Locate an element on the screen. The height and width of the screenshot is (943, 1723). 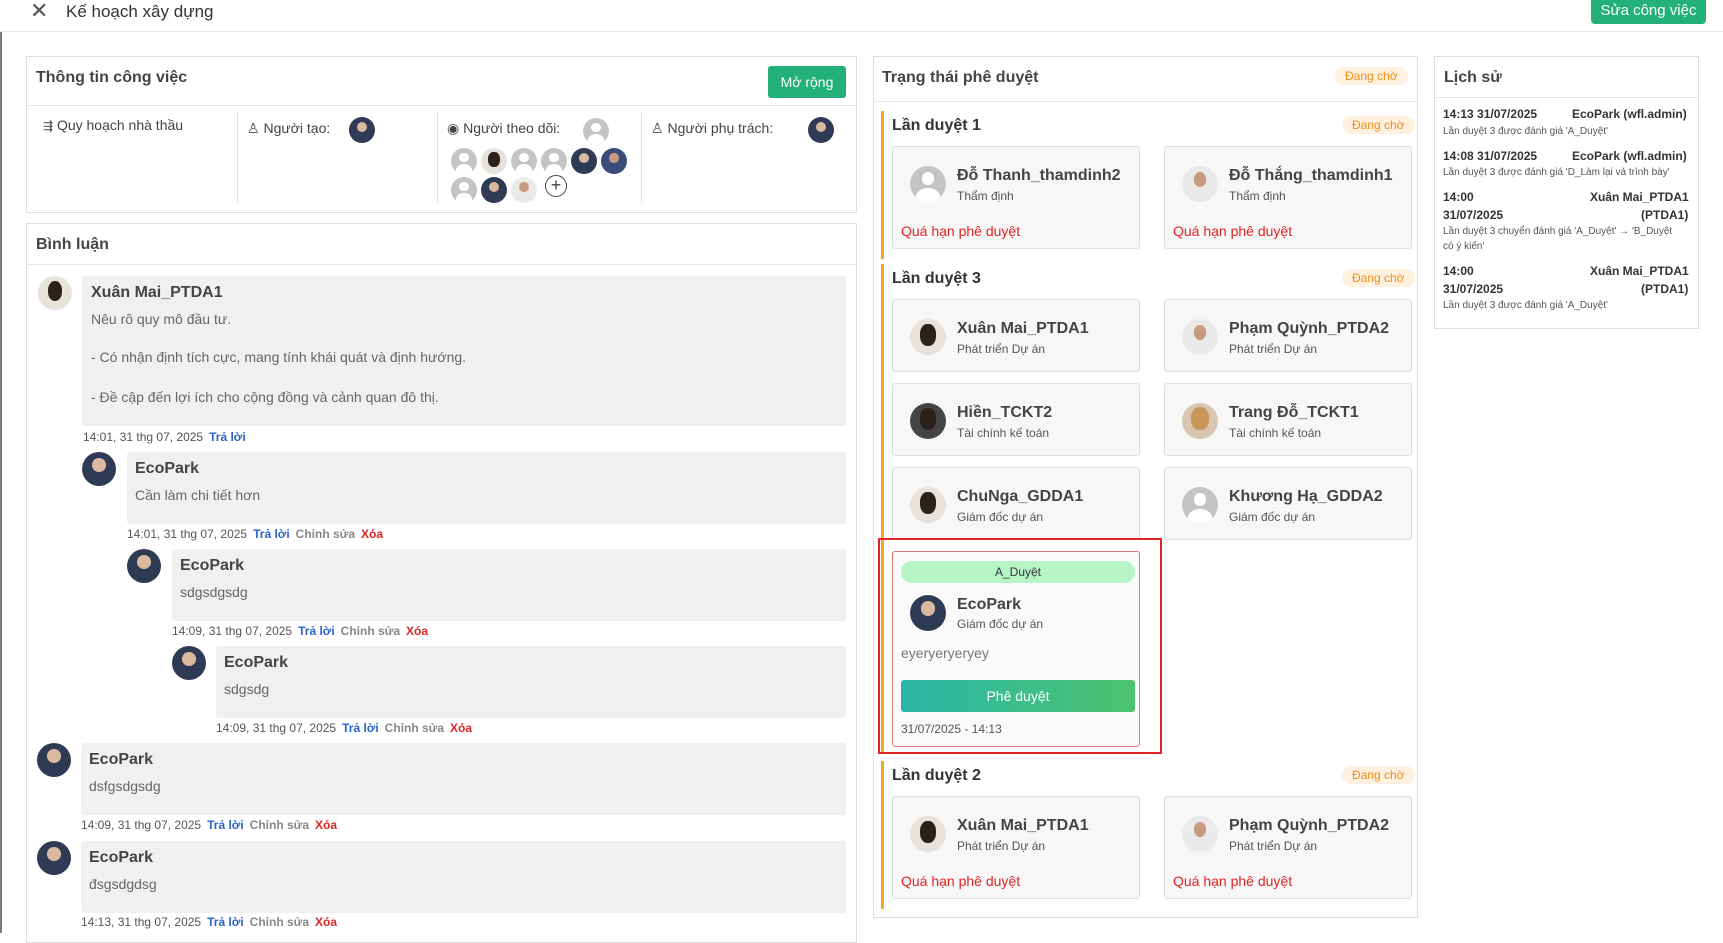
comment-time: 14:01, 31 thg 07, 2025 is located at coordinates (187, 534).